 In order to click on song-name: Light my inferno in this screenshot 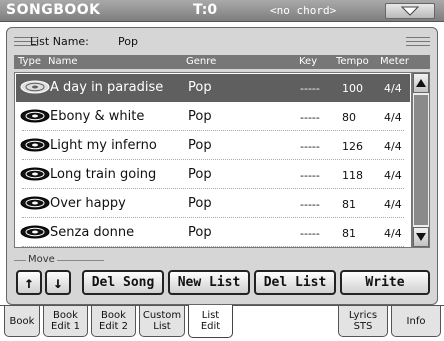, I will do `click(103, 145)`.